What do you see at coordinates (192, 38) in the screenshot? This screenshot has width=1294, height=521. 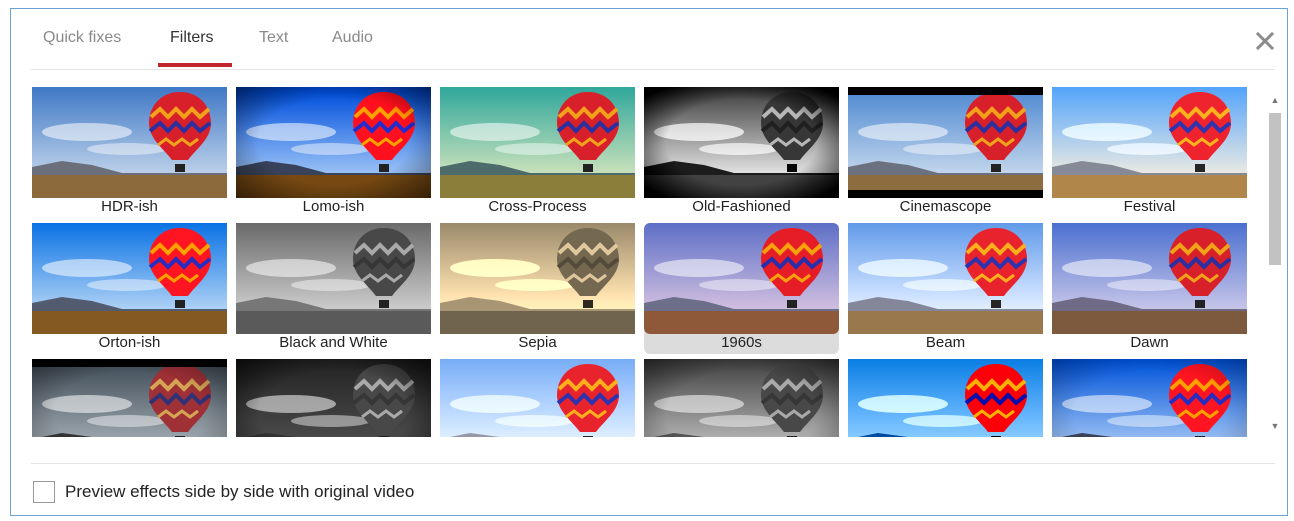 I see `tab-filters: Filters` at bounding box center [192, 38].